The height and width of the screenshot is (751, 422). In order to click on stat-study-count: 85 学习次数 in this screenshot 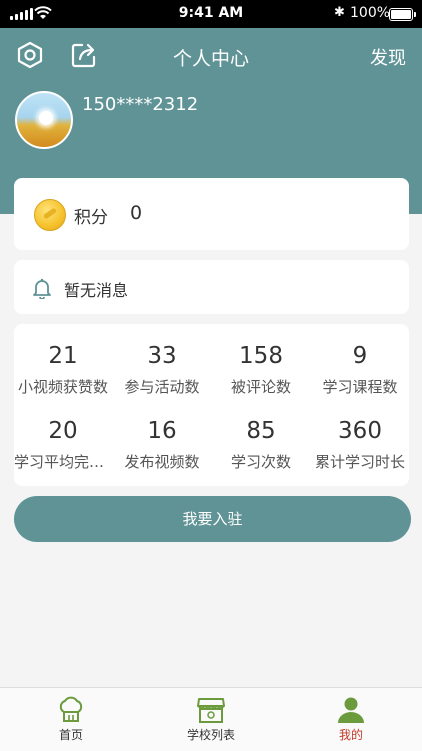, I will do `click(261, 444)`.